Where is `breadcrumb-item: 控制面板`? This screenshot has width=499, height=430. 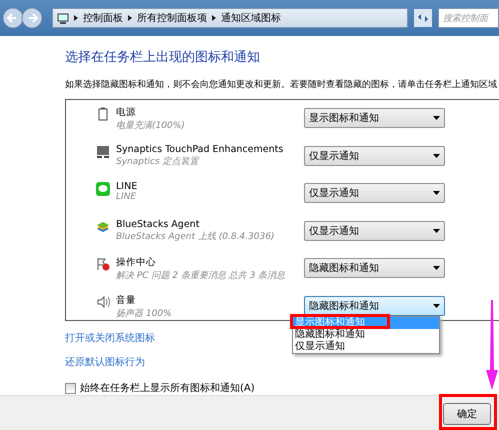 breadcrumb-item: 控制面板 is located at coordinates (103, 18).